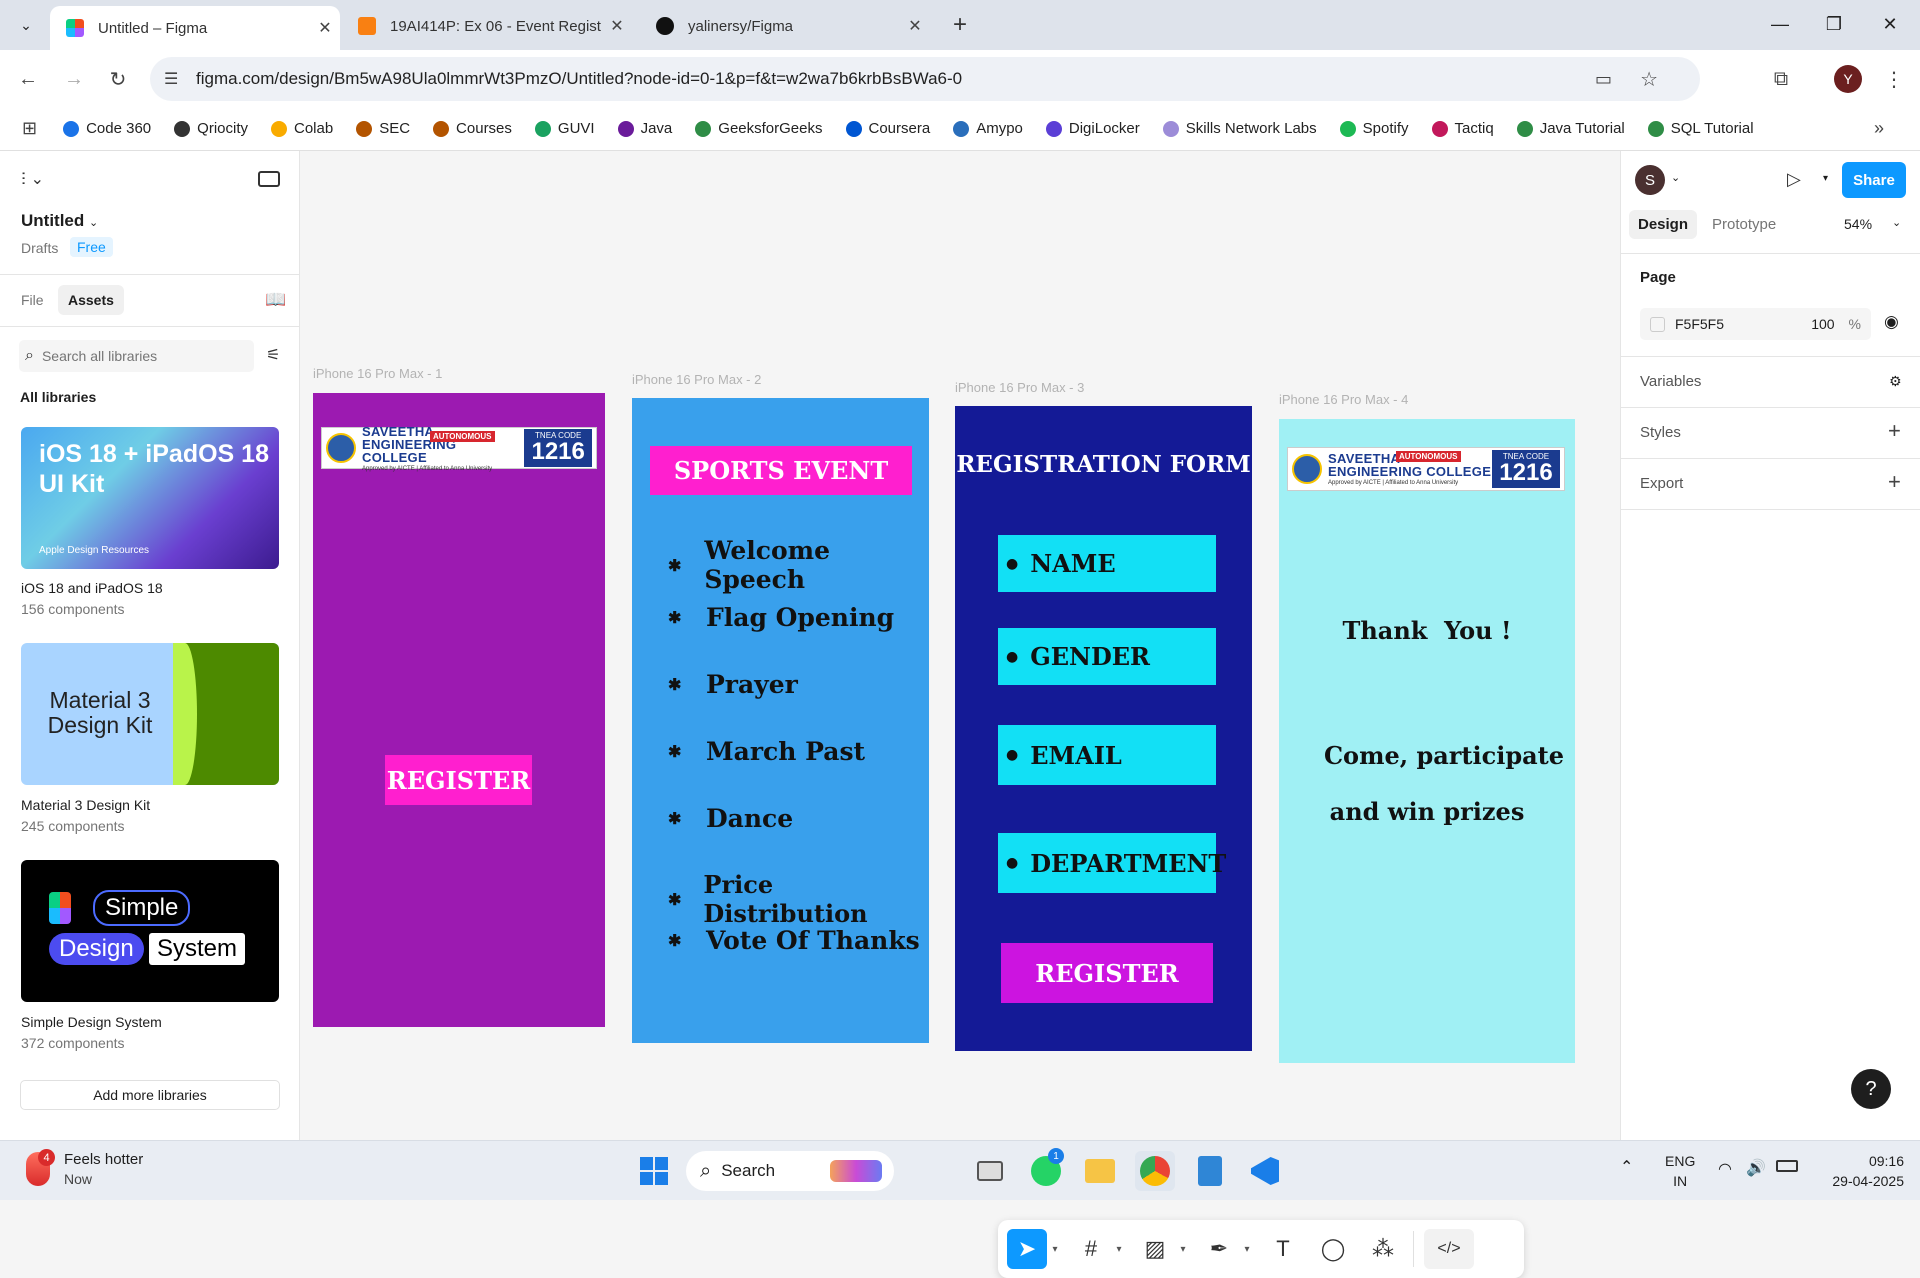  I want to click on chevron-down-icon: ⌄, so click(1896, 222).